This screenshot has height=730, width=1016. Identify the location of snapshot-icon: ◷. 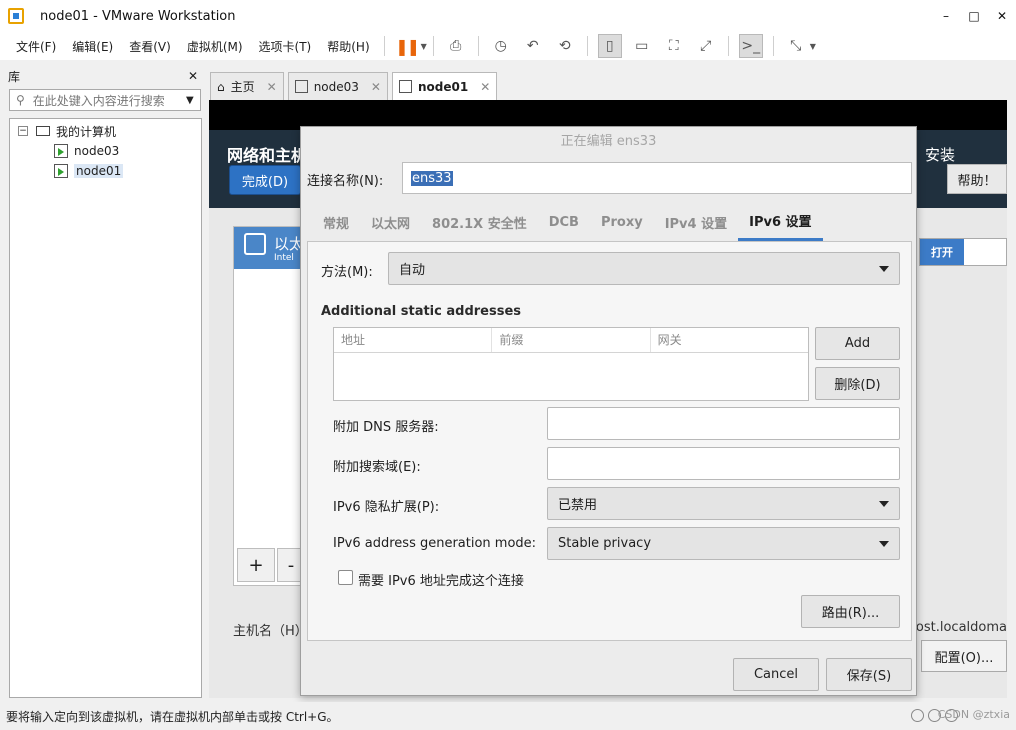
(501, 46).